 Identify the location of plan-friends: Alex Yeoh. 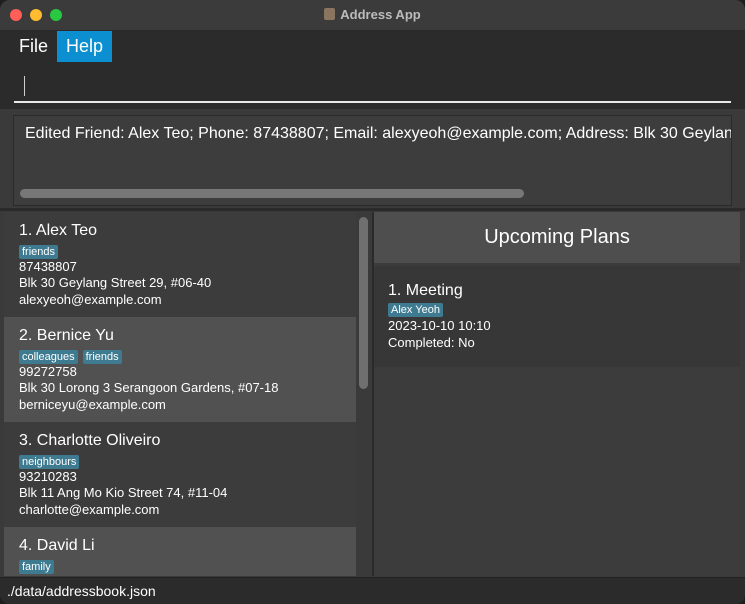
(418, 309).